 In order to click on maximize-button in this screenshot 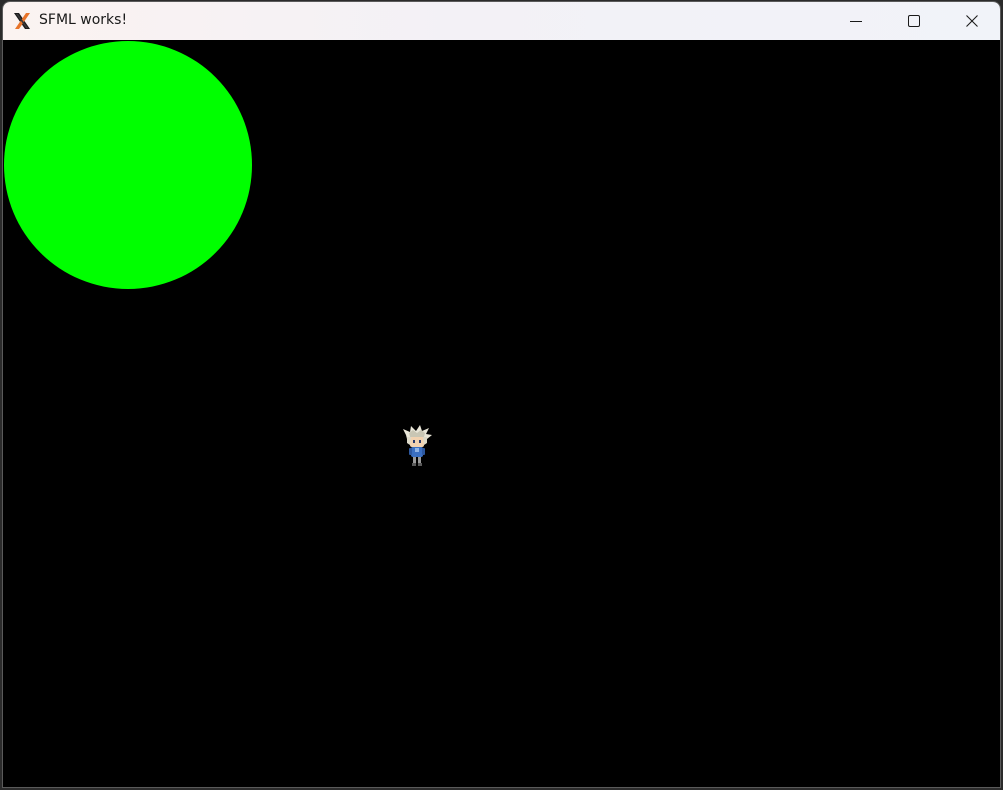, I will do `click(914, 21)`.